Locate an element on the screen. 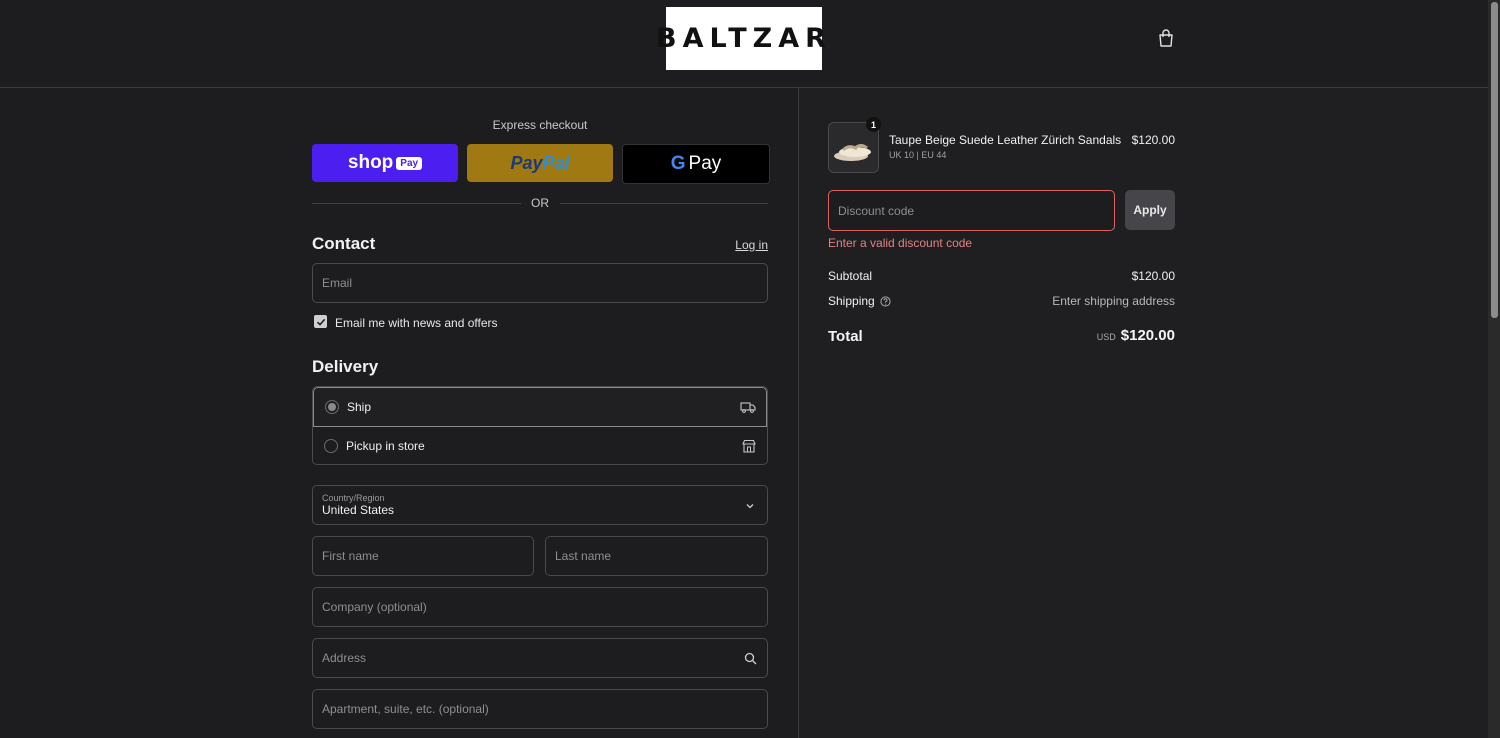 This screenshot has height=738, width=1500. site-header: BALTZAR is located at coordinates (744, 44).